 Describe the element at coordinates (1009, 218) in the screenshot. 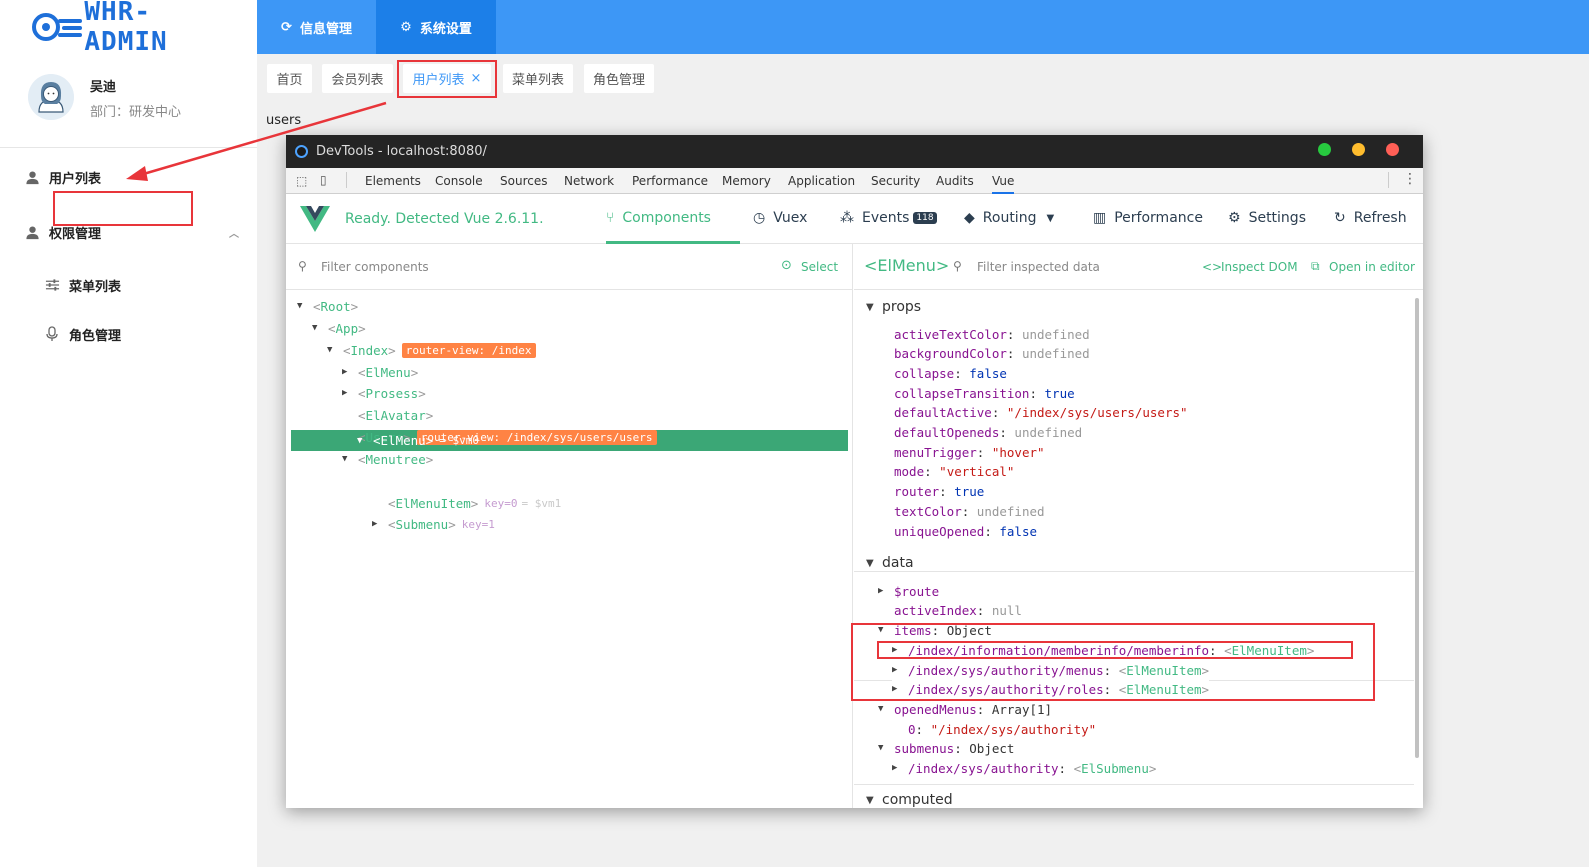

I see `tab-routing: ◆ Routing ▼` at that location.